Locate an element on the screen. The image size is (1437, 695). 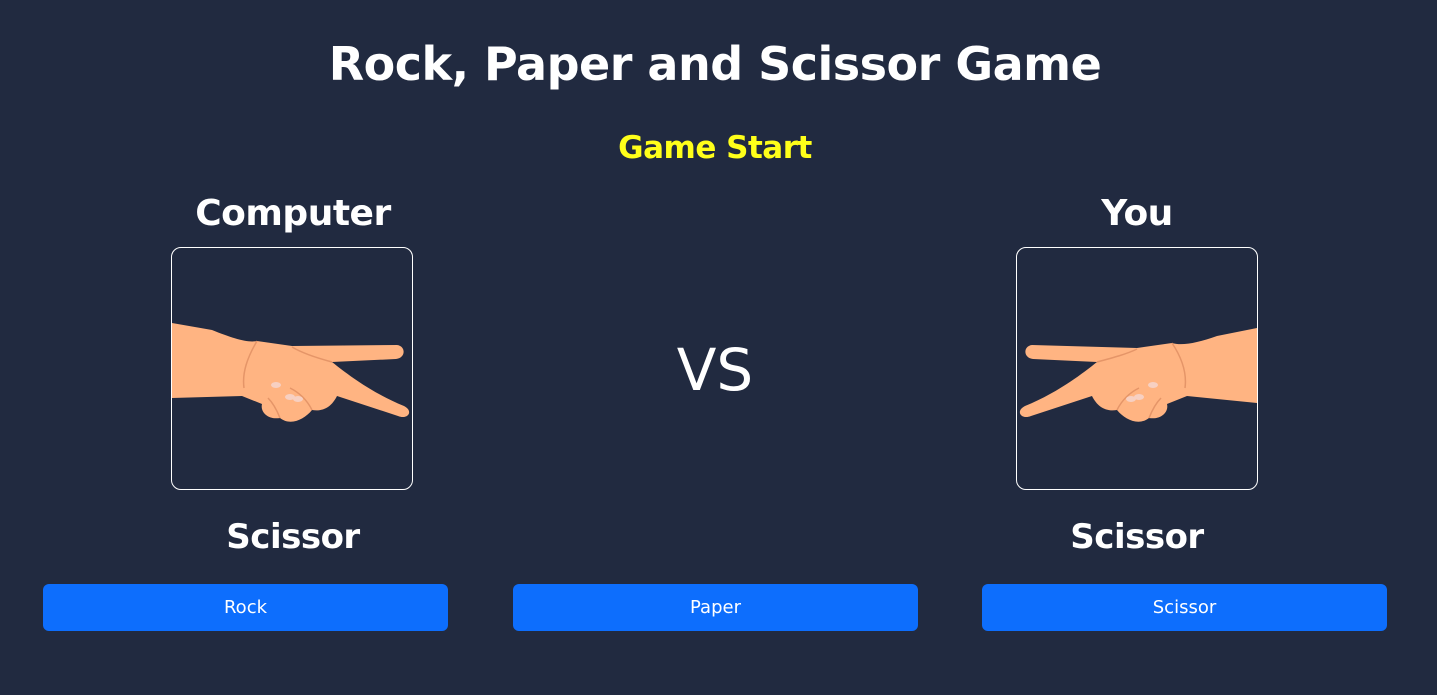
player-choice: Scissor is located at coordinates (1137, 537).